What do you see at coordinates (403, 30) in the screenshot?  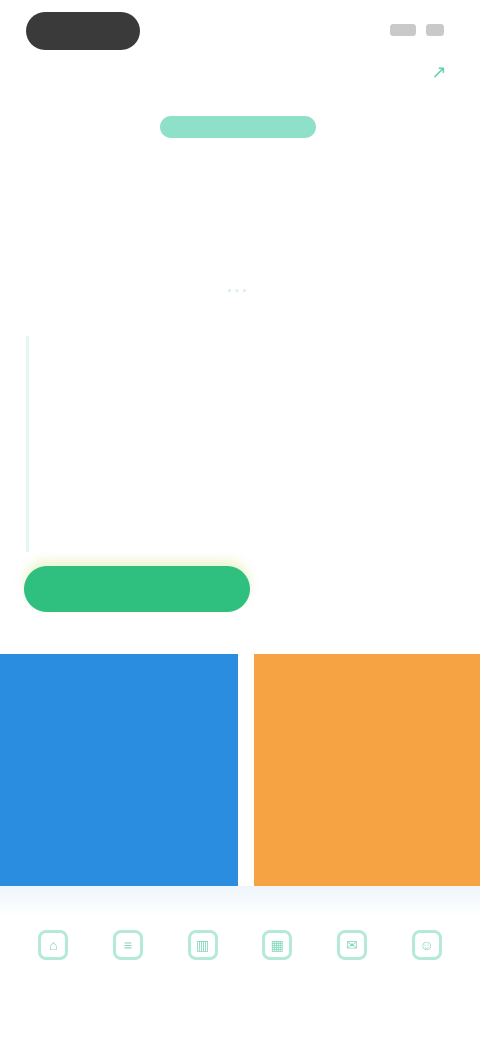 I see `signal-icon` at bounding box center [403, 30].